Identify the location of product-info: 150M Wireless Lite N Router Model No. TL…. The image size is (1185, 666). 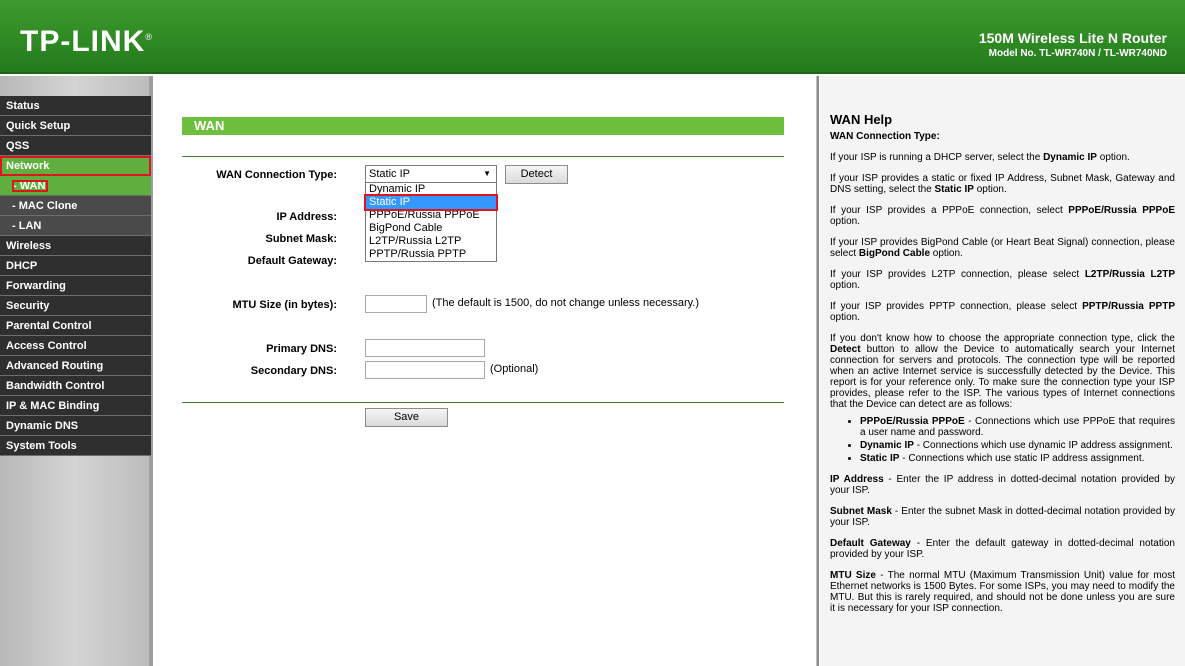
(1073, 44).